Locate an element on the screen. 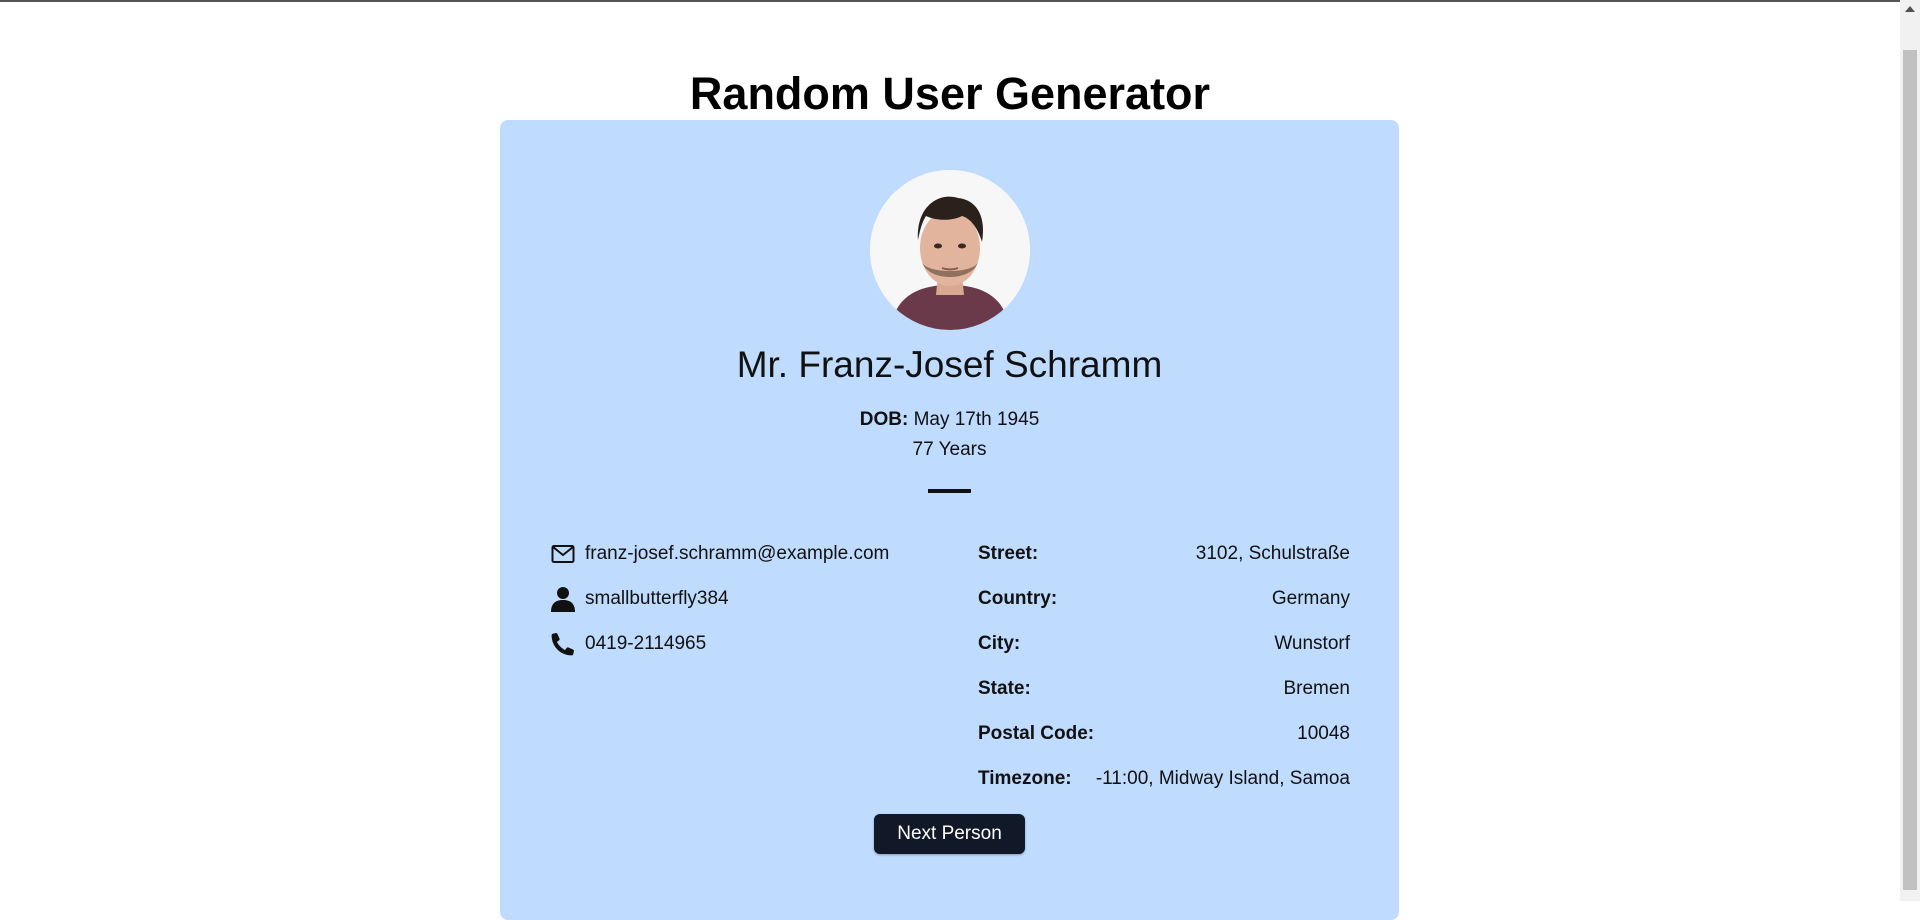  city-value: Wunstorf is located at coordinates (1312, 643).